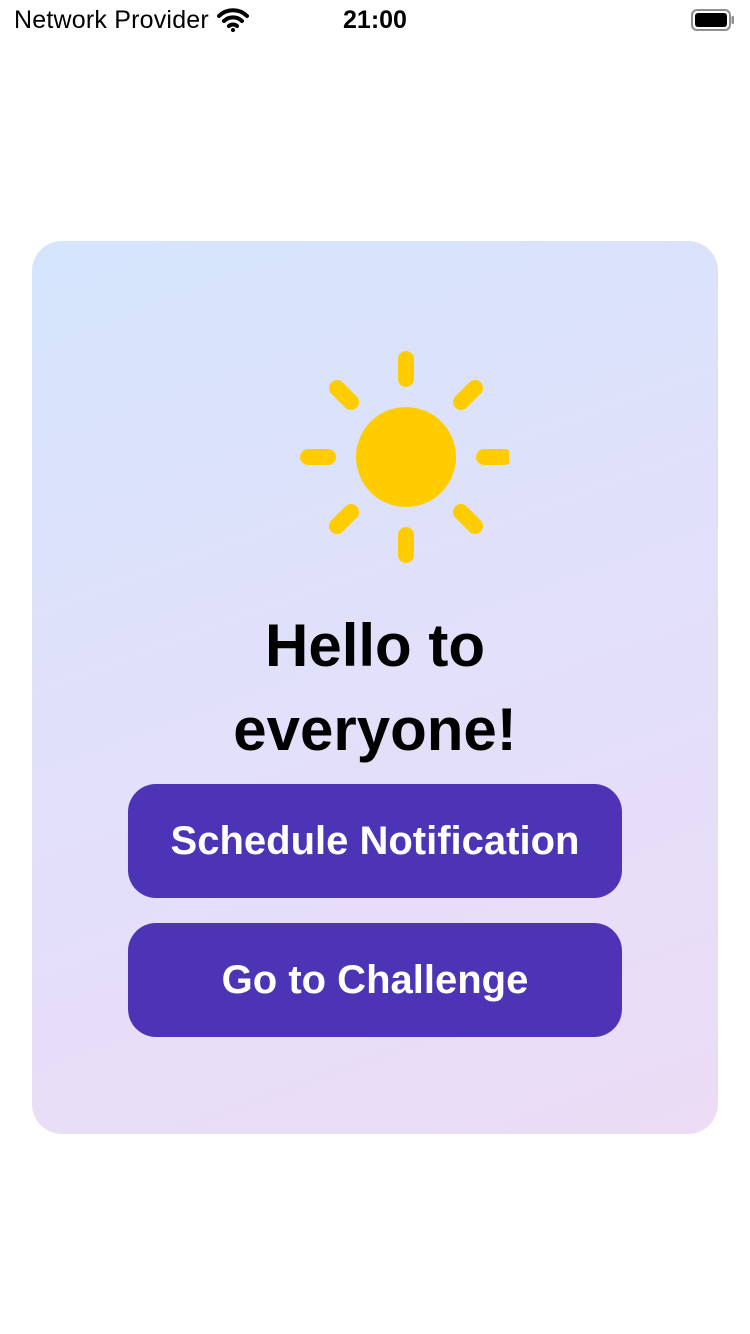  I want to click on go-to-challenge-button: Go to Challenge, so click(375, 980).